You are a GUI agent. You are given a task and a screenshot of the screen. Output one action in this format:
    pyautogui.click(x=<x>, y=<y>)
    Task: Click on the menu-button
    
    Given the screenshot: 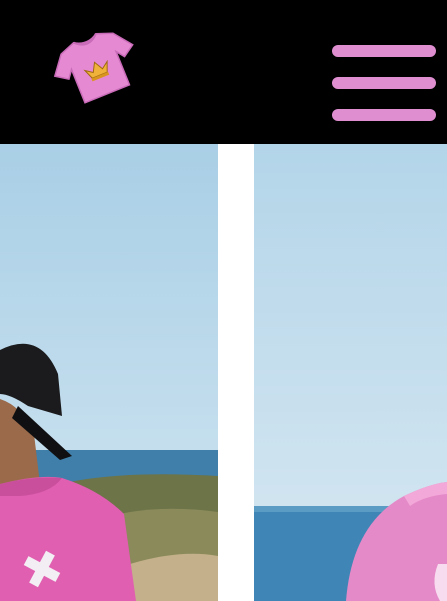 What is the action you would take?
    pyautogui.click(x=384, y=83)
    